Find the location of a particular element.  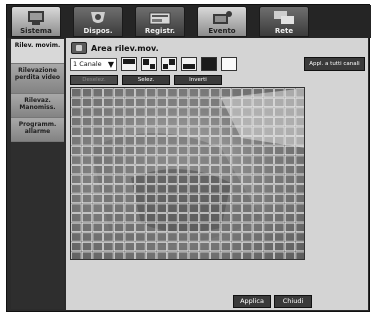

tab-sistema: Sistema is located at coordinates (36, 21).